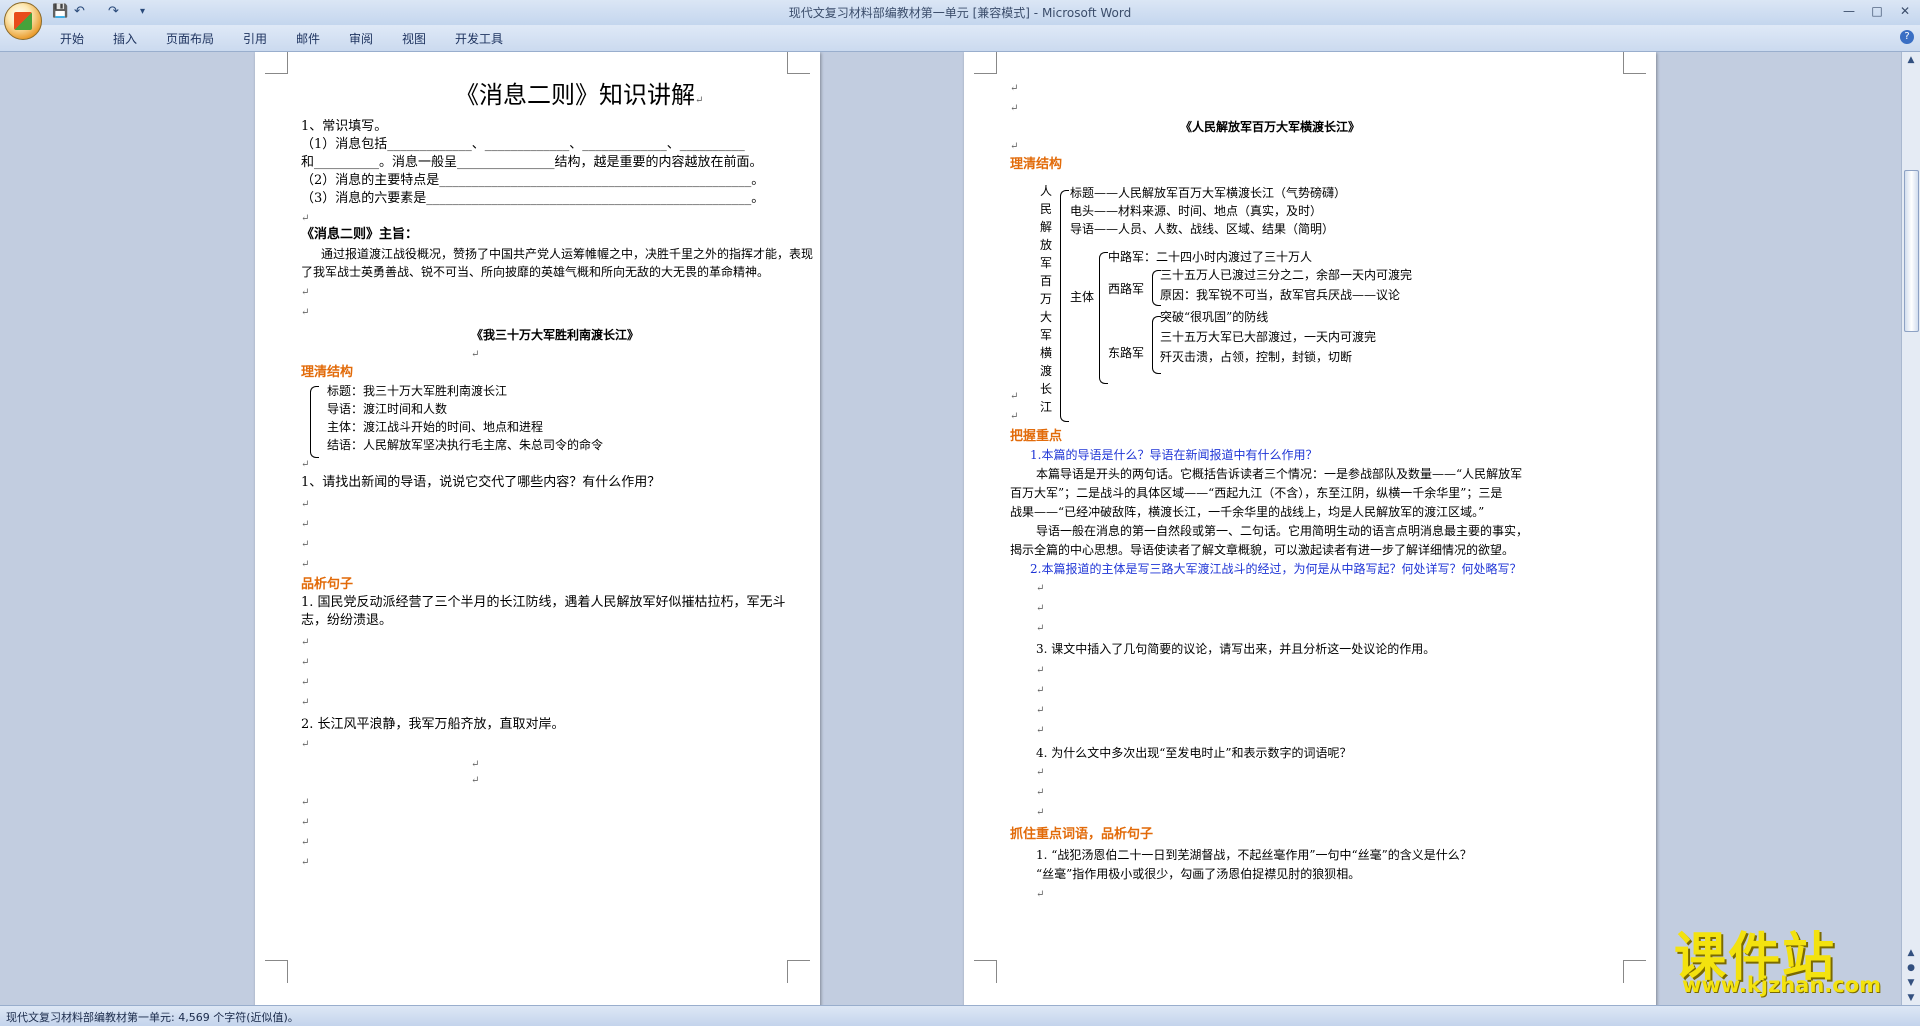 The image size is (1920, 1026). What do you see at coordinates (1782, 985) in the screenshot?
I see `watermark-url: www.kjzhan.com` at bounding box center [1782, 985].